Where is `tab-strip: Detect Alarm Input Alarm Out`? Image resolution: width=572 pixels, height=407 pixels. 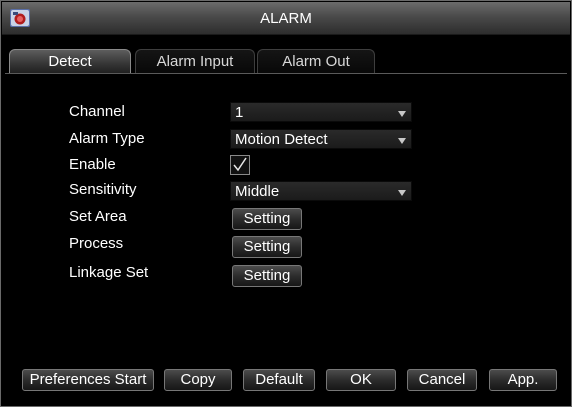
tab-strip: Detect Alarm Input Alarm Out is located at coordinates (286, 61).